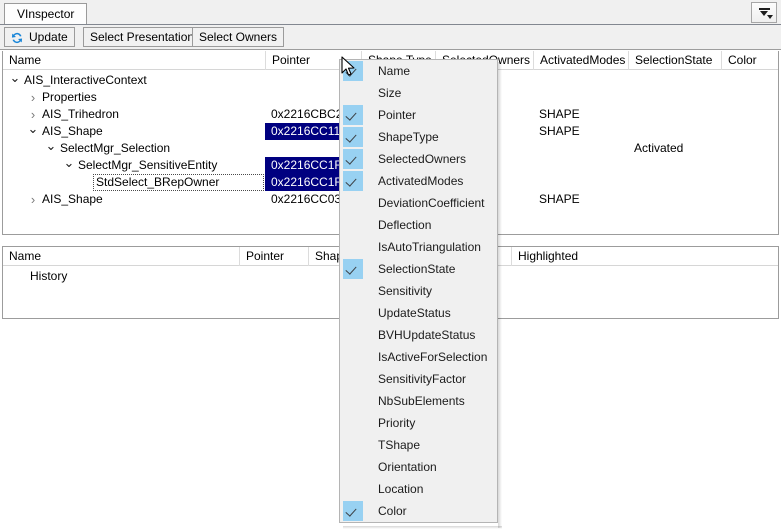 This screenshot has width=781, height=529. What do you see at coordinates (414, 313) in the screenshot?
I see `menu-item-label: UpdateStatus` at bounding box center [414, 313].